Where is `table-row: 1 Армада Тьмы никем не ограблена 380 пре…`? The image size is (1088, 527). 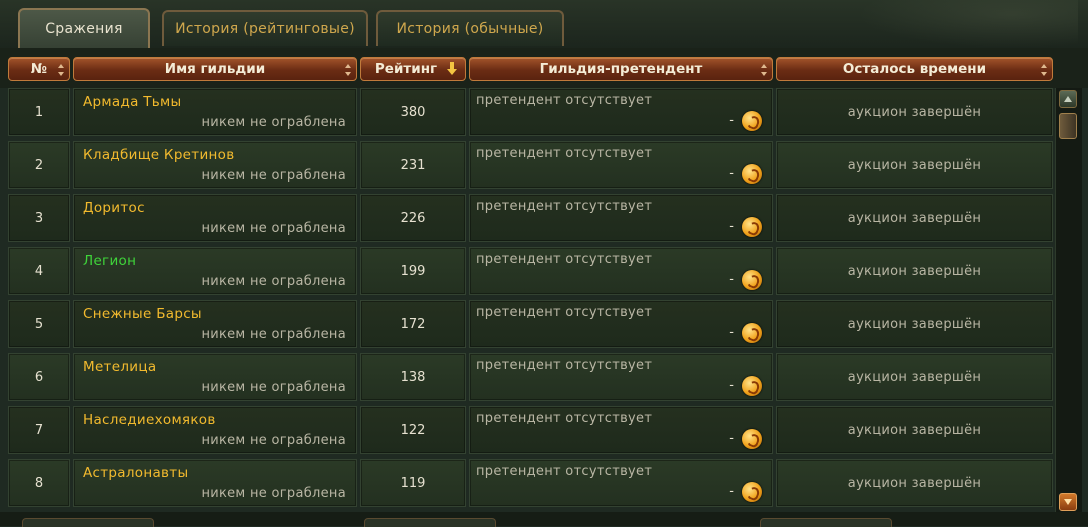
table-row: 1 Армада Тьмы никем не ограблена 380 пре… is located at coordinates (527, 113).